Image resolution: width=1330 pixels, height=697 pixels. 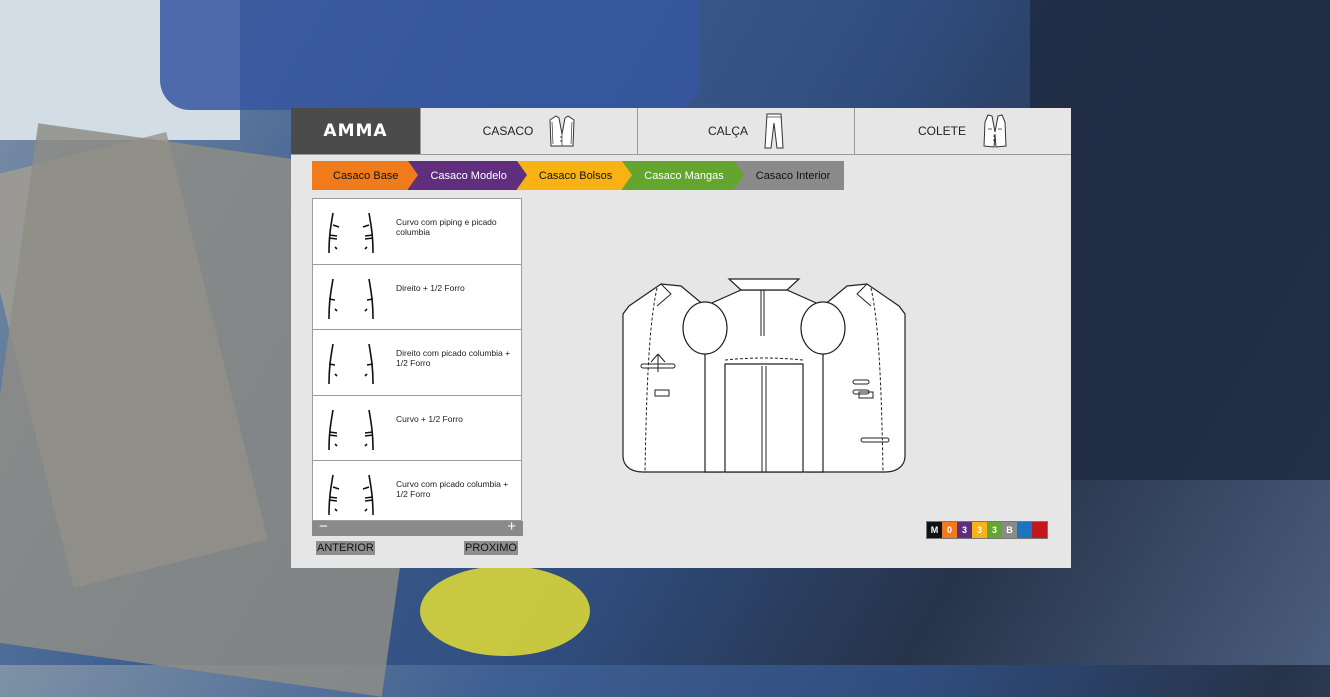 What do you see at coordinates (417, 527) in the screenshot?
I see `list-scrollbar: − +` at bounding box center [417, 527].